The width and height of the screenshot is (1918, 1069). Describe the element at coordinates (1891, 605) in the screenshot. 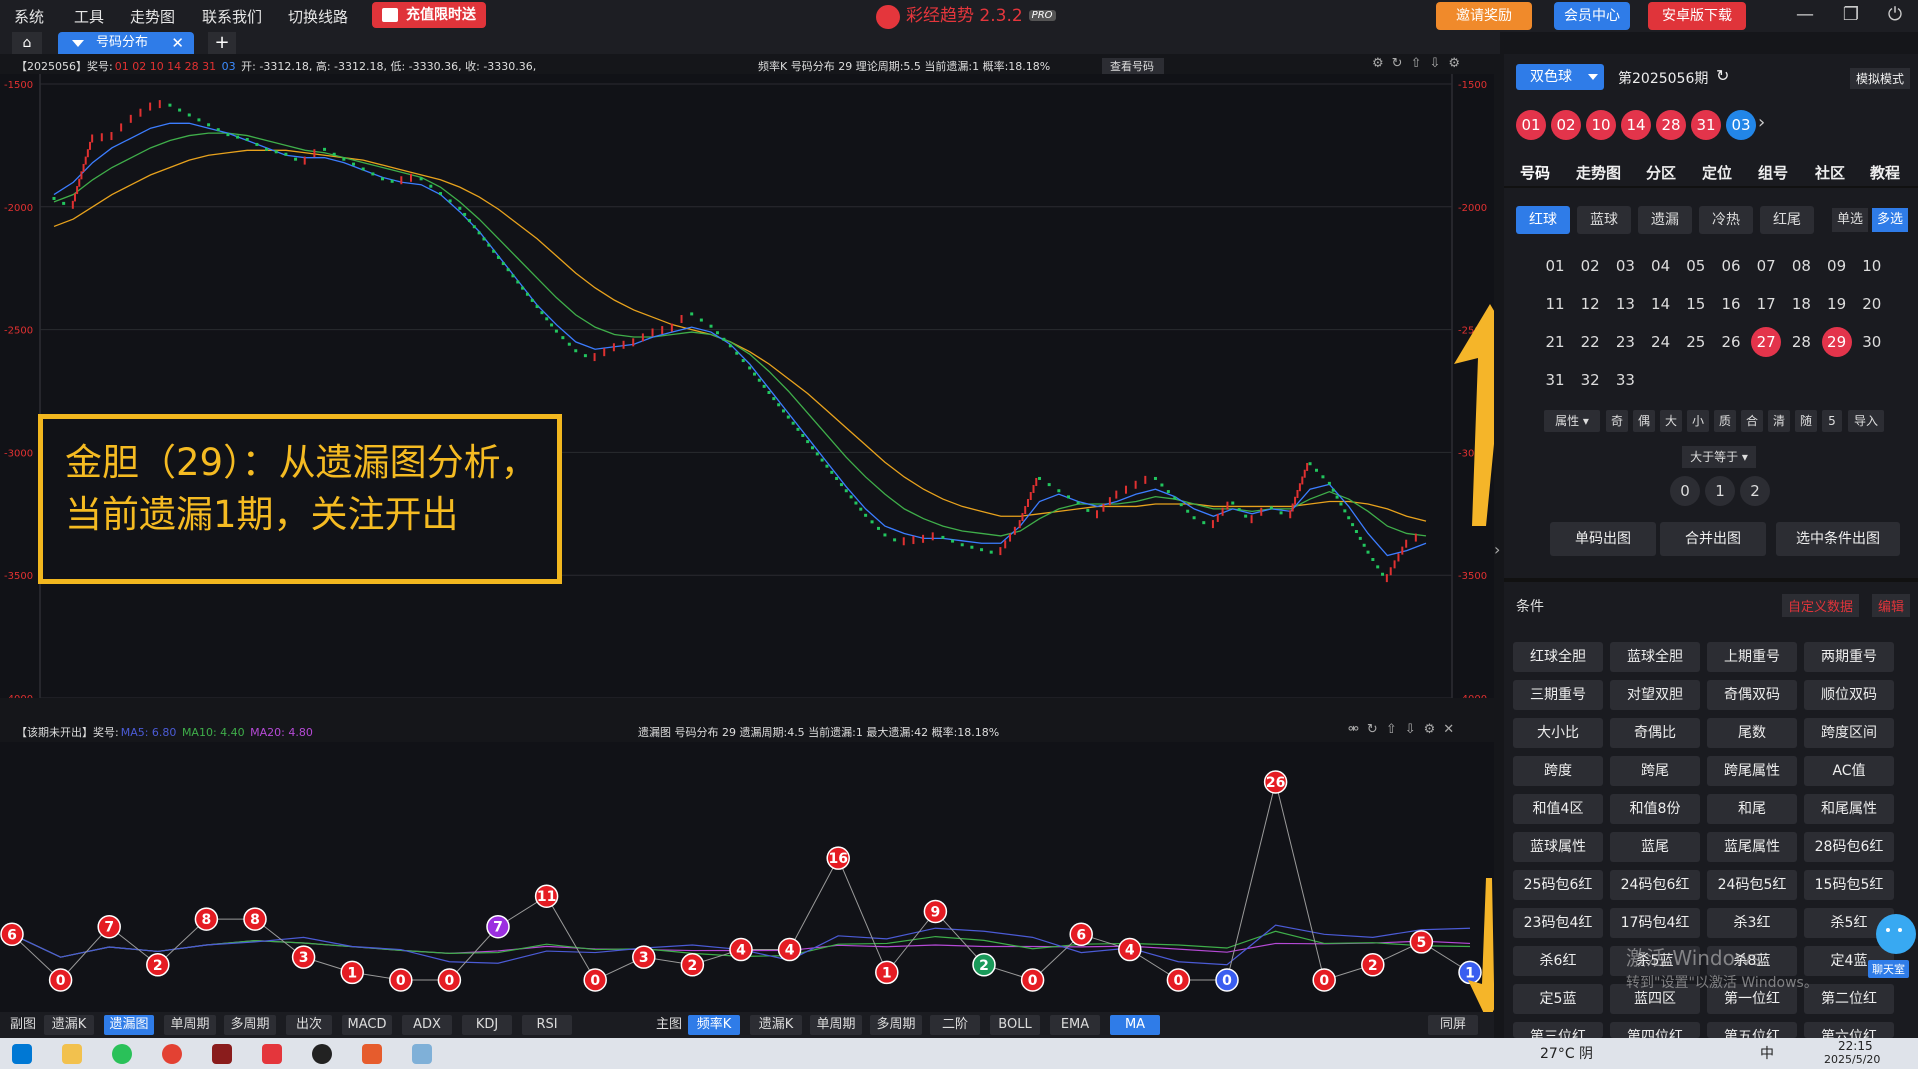

I see `edit-button: 编辑` at that location.